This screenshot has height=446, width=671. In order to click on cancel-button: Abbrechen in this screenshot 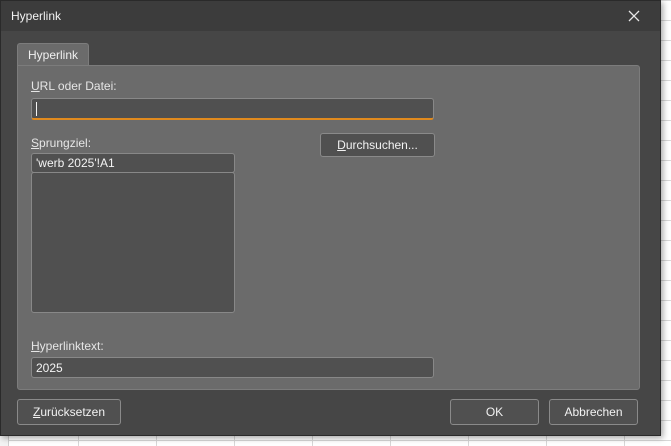, I will do `click(593, 412)`.